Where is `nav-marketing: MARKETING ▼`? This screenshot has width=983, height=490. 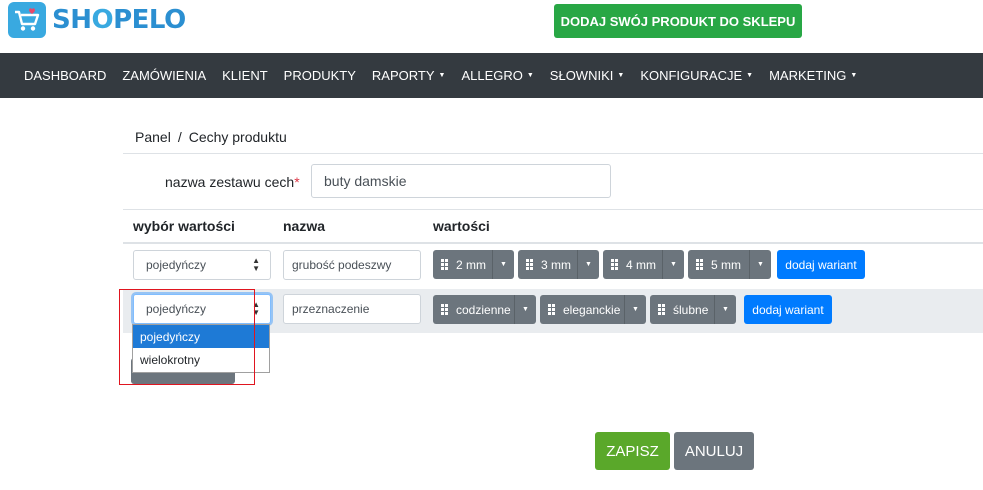
nav-marketing: MARKETING ▼ is located at coordinates (813, 75).